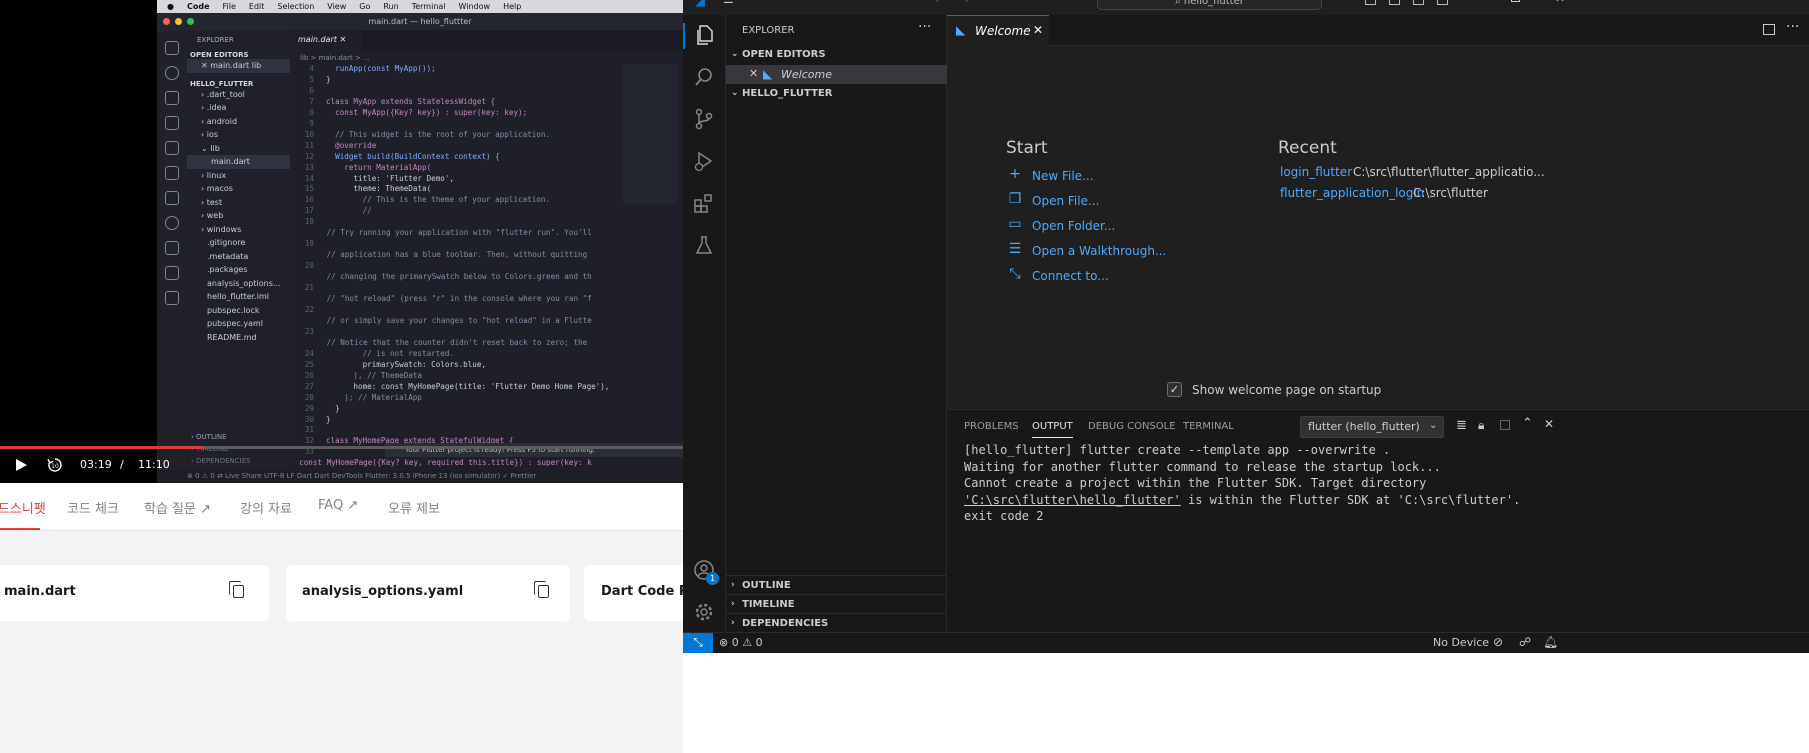 The image size is (1809, 753). Describe the element at coordinates (735, 642) in the screenshot. I see `error-count: 0` at that location.